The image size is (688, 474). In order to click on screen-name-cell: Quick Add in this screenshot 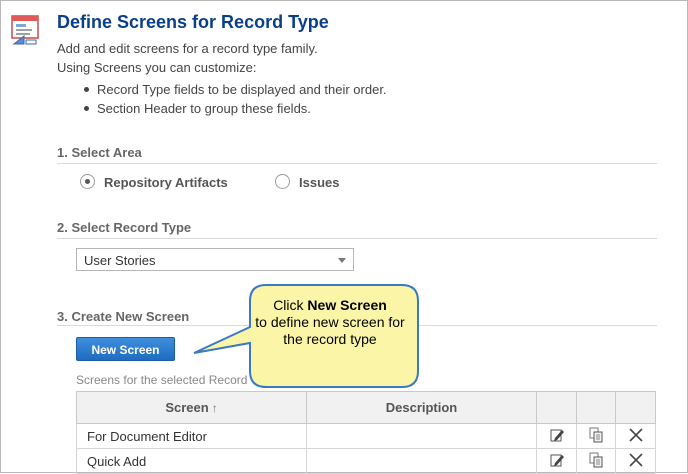, I will do `click(191, 461)`.